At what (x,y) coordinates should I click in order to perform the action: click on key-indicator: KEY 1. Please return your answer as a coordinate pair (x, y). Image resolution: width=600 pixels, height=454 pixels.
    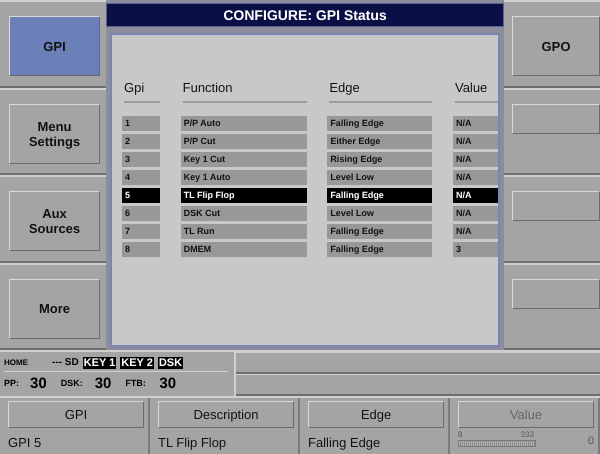
    Looking at the image, I should click on (99, 362).